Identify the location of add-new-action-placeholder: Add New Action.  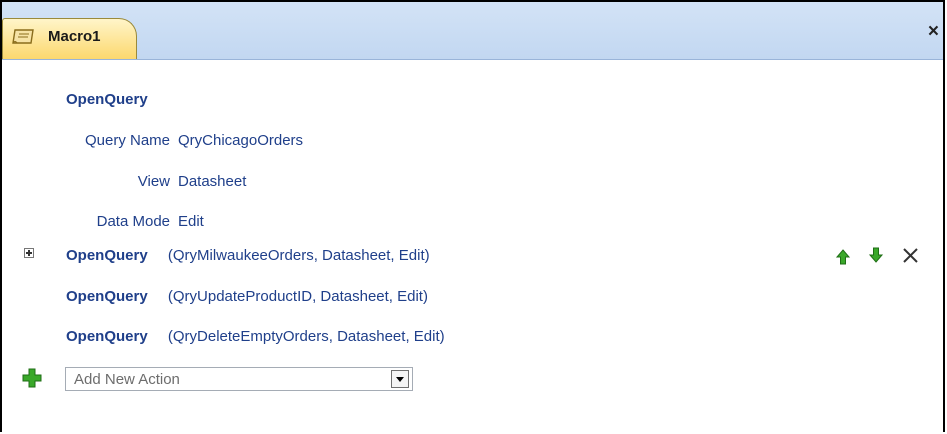
(127, 379).